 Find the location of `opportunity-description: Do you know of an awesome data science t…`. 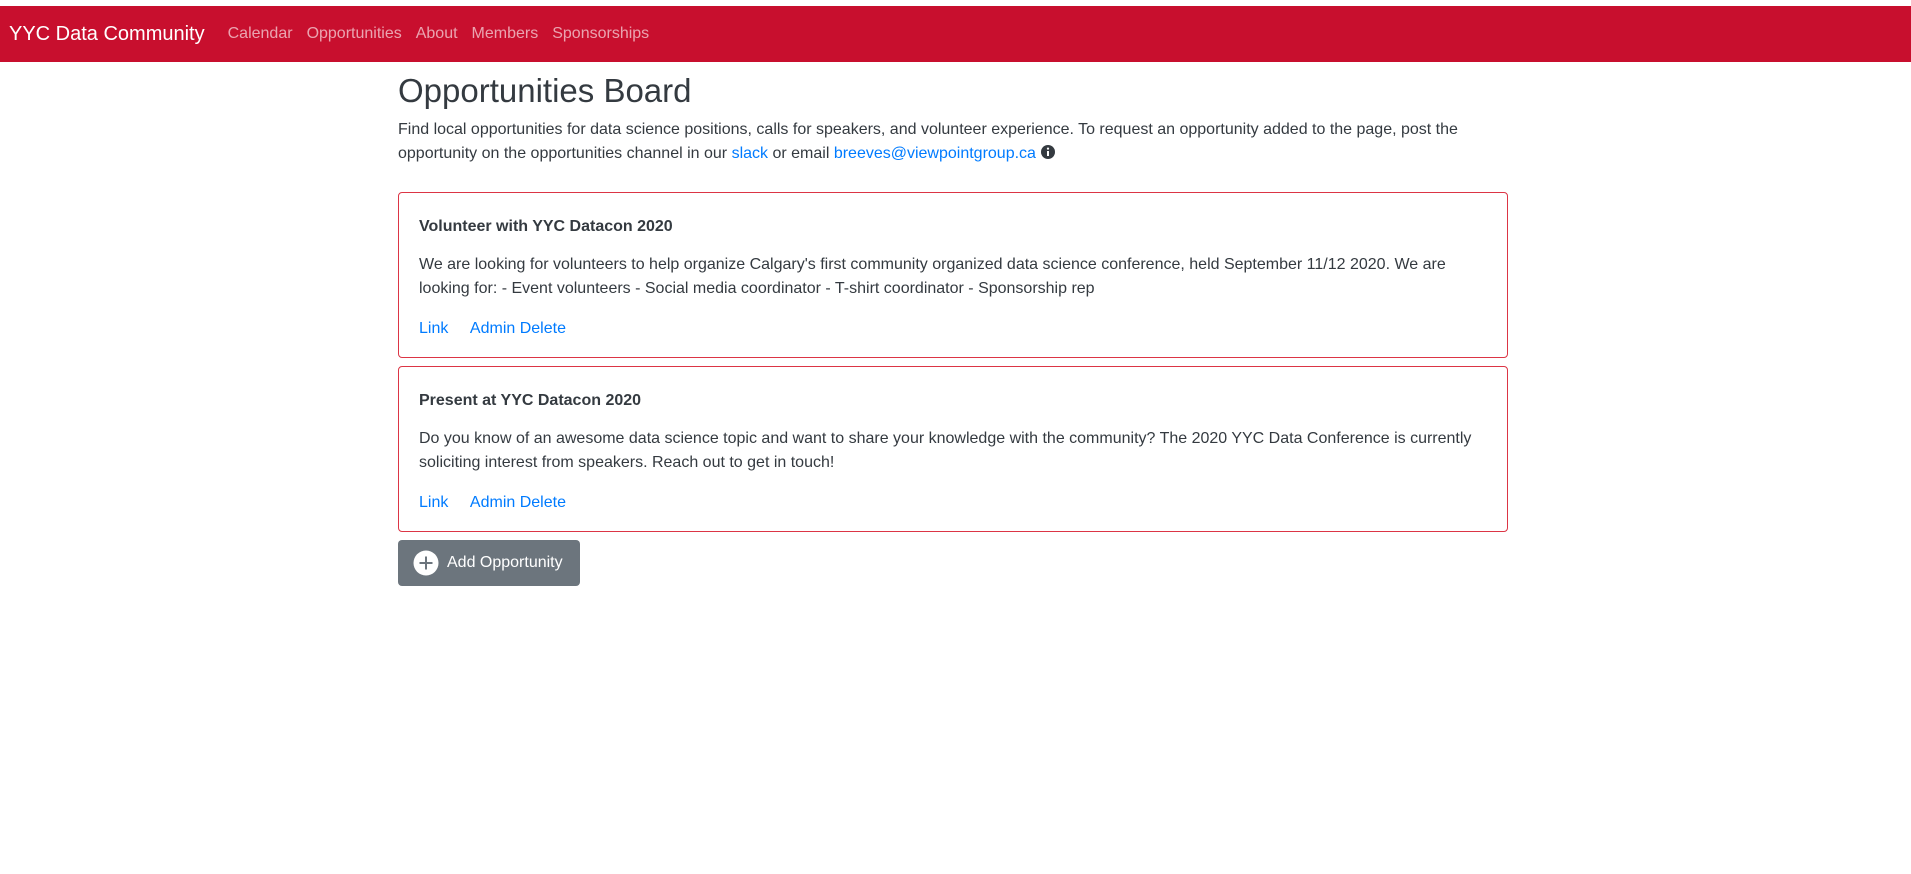

opportunity-description: Do you know of an awesome data science t… is located at coordinates (945, 450).